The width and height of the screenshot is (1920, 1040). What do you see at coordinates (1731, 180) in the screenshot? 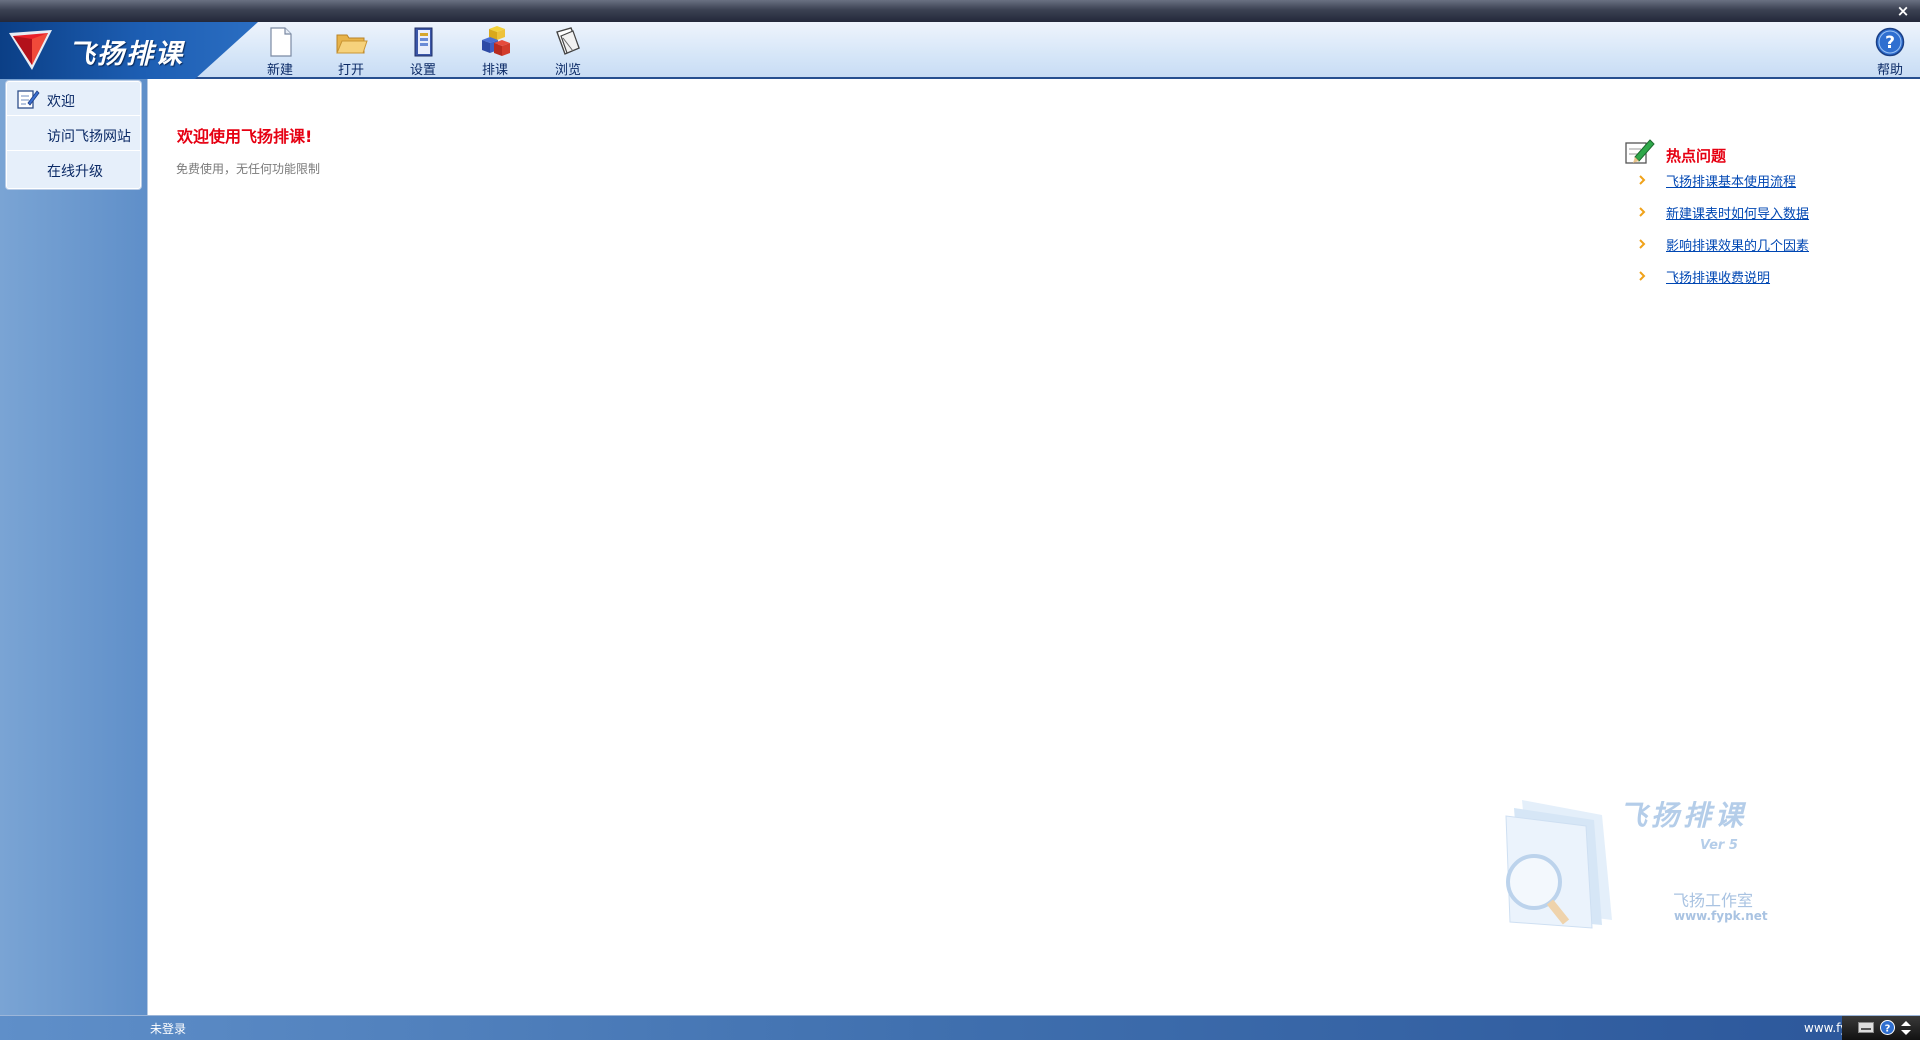
I see `hot-topic-text: 飞扬排课基本使用流程` at bounding box center [1731, 180].